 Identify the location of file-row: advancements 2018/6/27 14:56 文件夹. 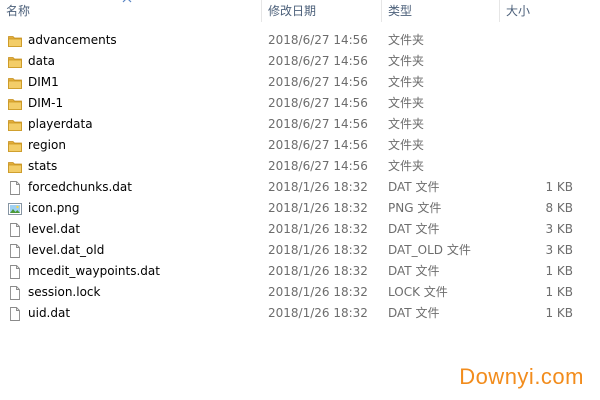
(300, 40).